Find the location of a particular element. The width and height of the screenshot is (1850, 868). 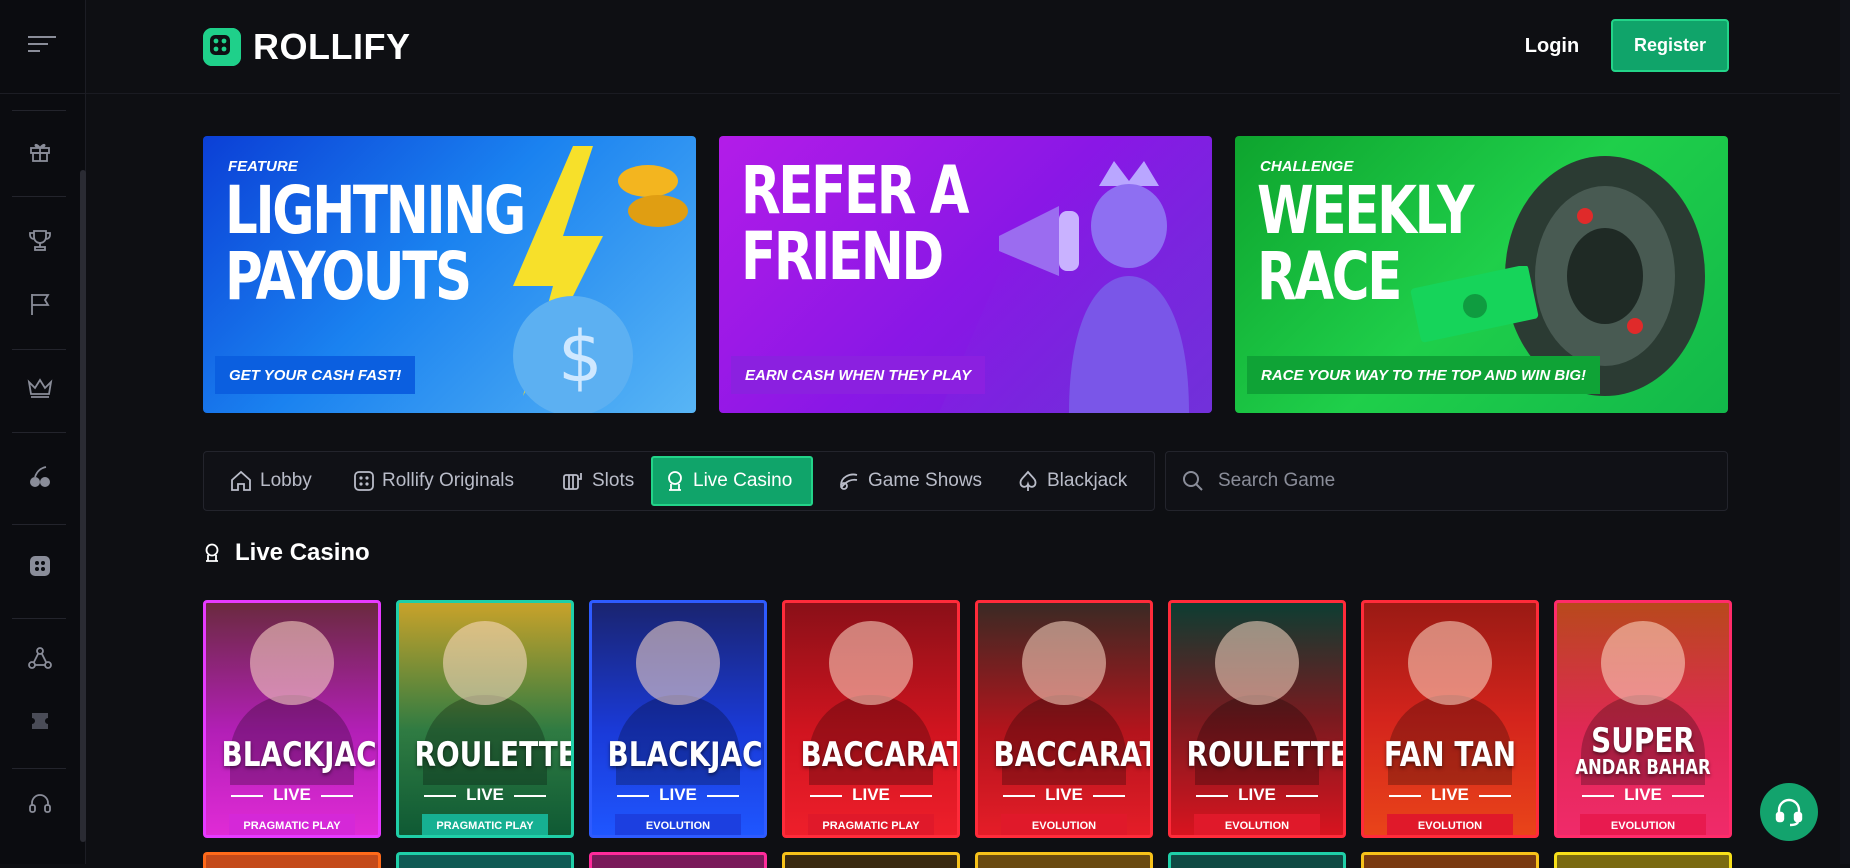

support-icon is located at coordinates (40, 803).